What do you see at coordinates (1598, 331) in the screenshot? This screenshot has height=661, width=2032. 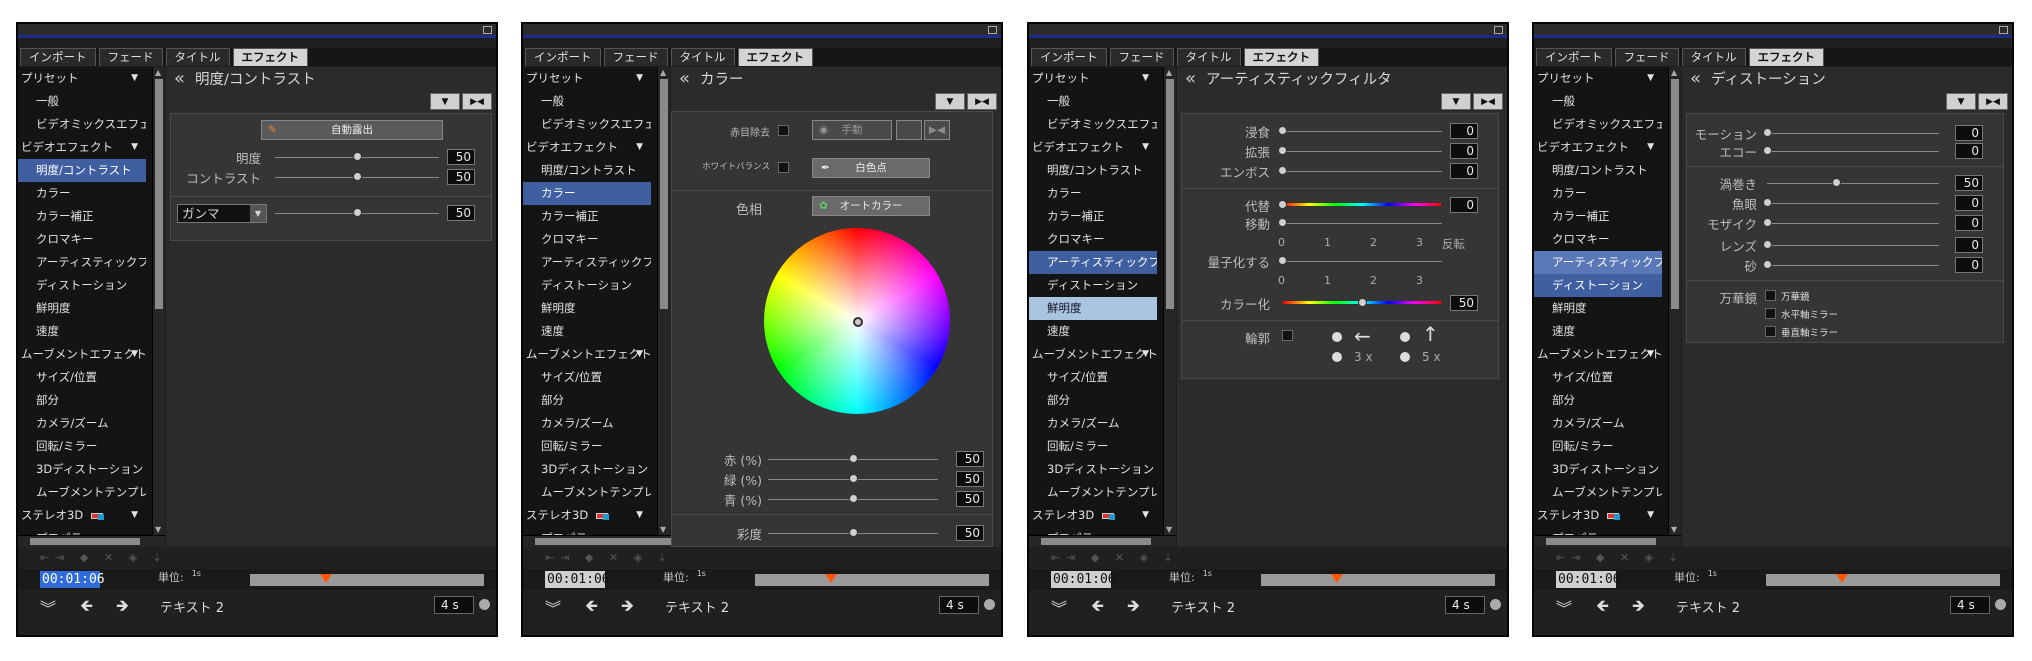 I see `list-item: 速度` at bounding box center [1598, 331].